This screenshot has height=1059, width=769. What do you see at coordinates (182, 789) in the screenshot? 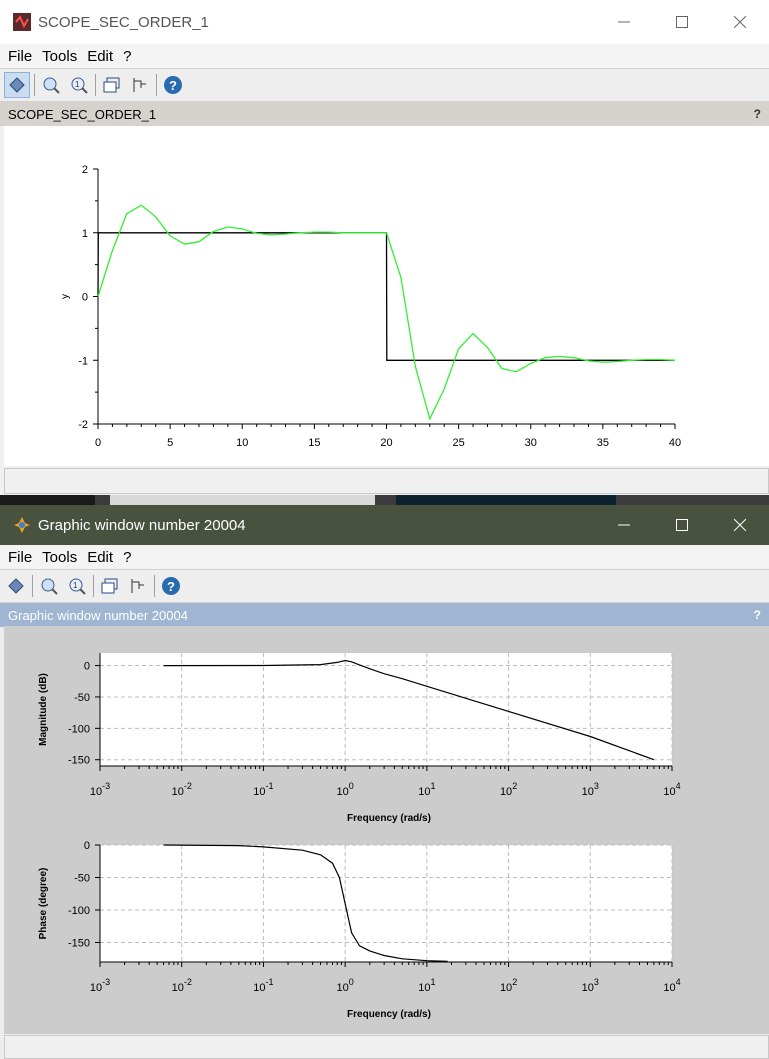
I see `magnitude-x-tick-label: 10-2` at bounding box center [182, 789].